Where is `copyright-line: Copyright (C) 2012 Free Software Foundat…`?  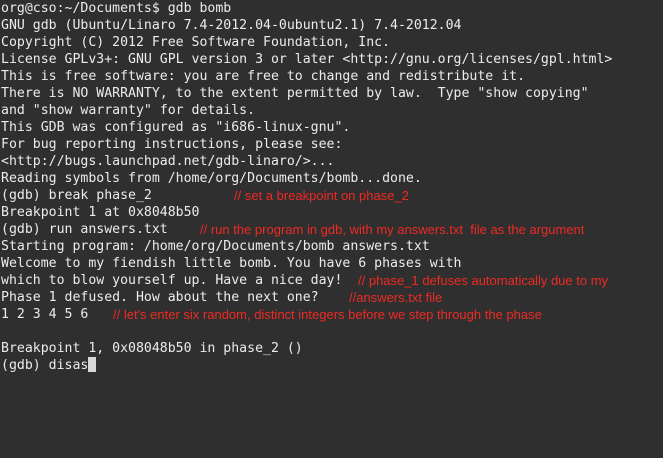 copyright-line: Copyright (C) 2012 Free Software Foundat… is located at coordinates (196, 42).